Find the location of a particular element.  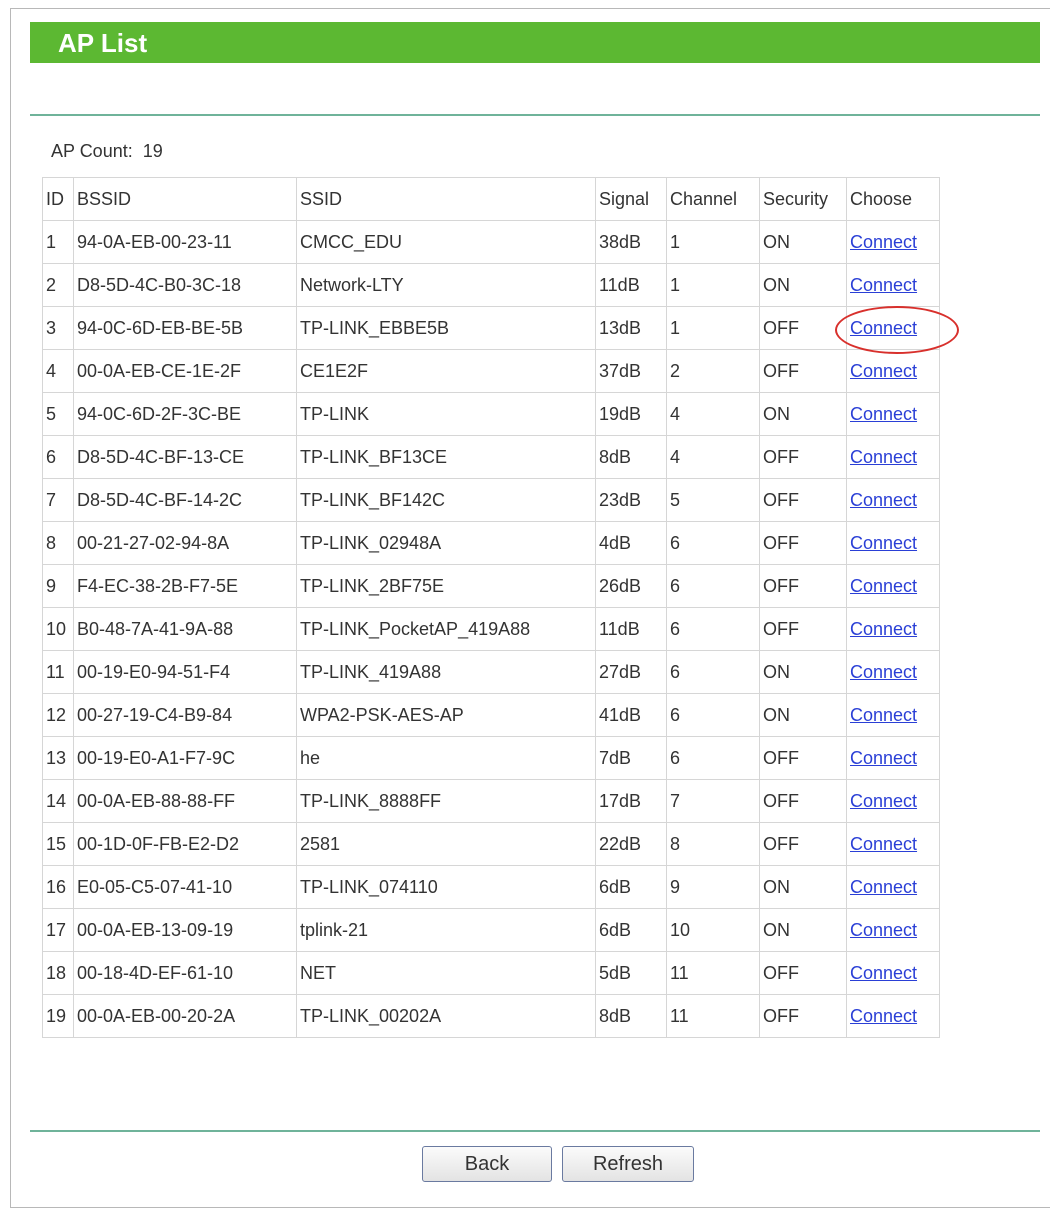

cell-bssid: F4-EC-38-2B-F7-5E is located at coordinates (185, 586).